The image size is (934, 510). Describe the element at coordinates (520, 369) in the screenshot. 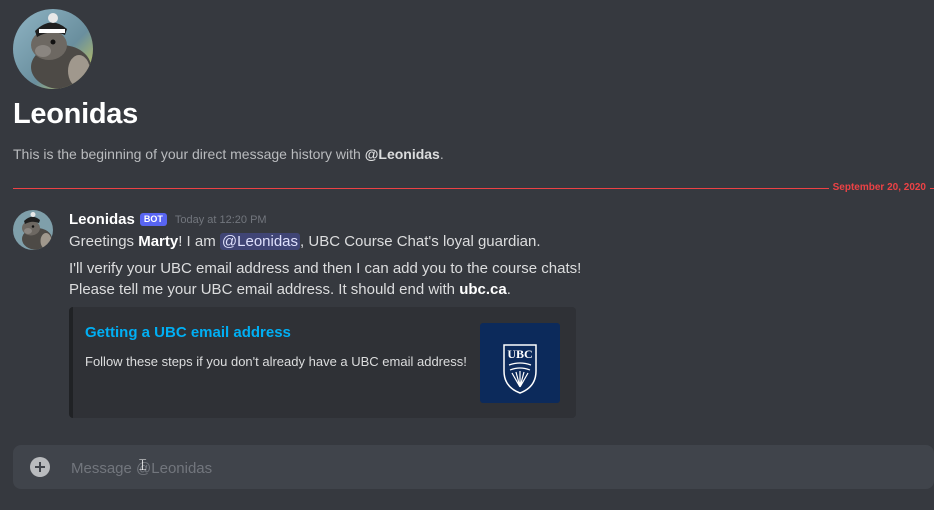

I see `ubc-crest-icon: UBC` at that location.